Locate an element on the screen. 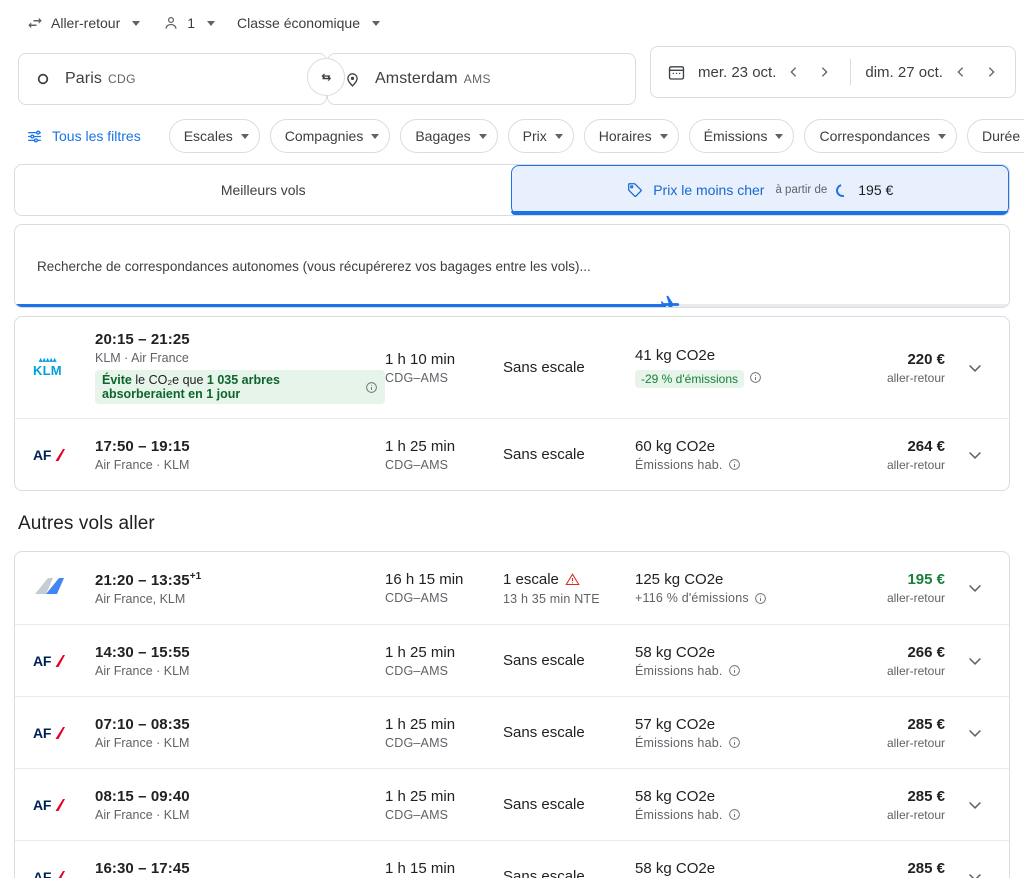 The height and width of the screenshot is (878, 1024). cabin-class-label: Classe économique is located at coordinates (299, 23).